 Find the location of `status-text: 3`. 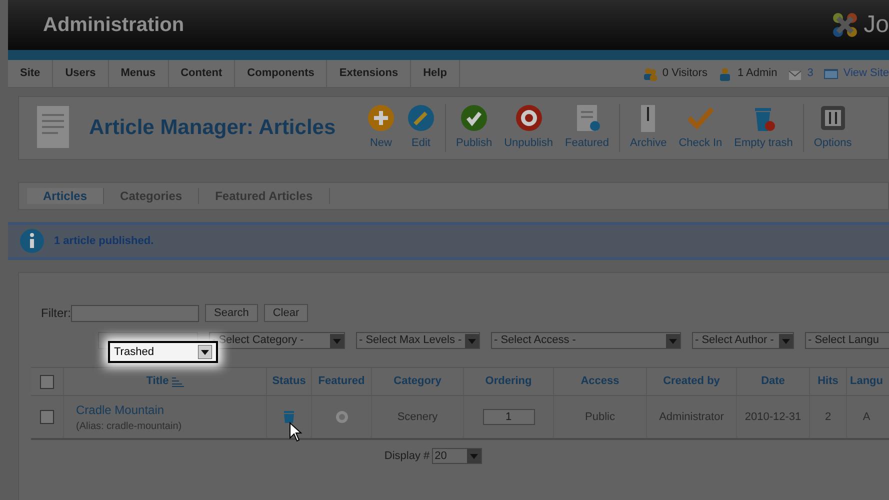

status-text: 3 is located at coordinates (810, 74).